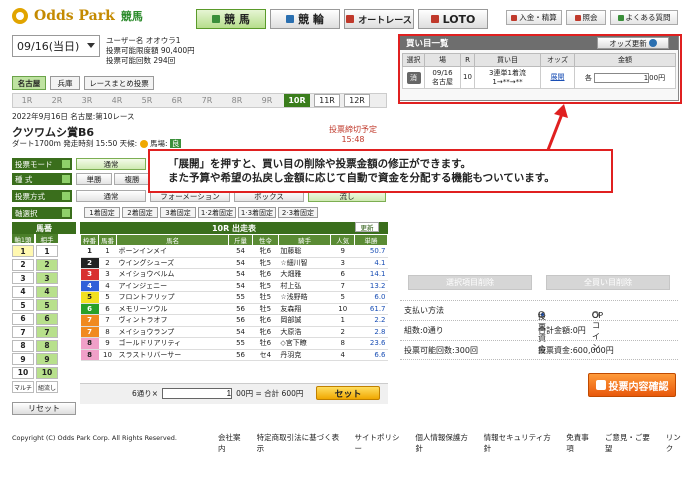  I want to click on umaban-cell: 8, so click(107, 332).